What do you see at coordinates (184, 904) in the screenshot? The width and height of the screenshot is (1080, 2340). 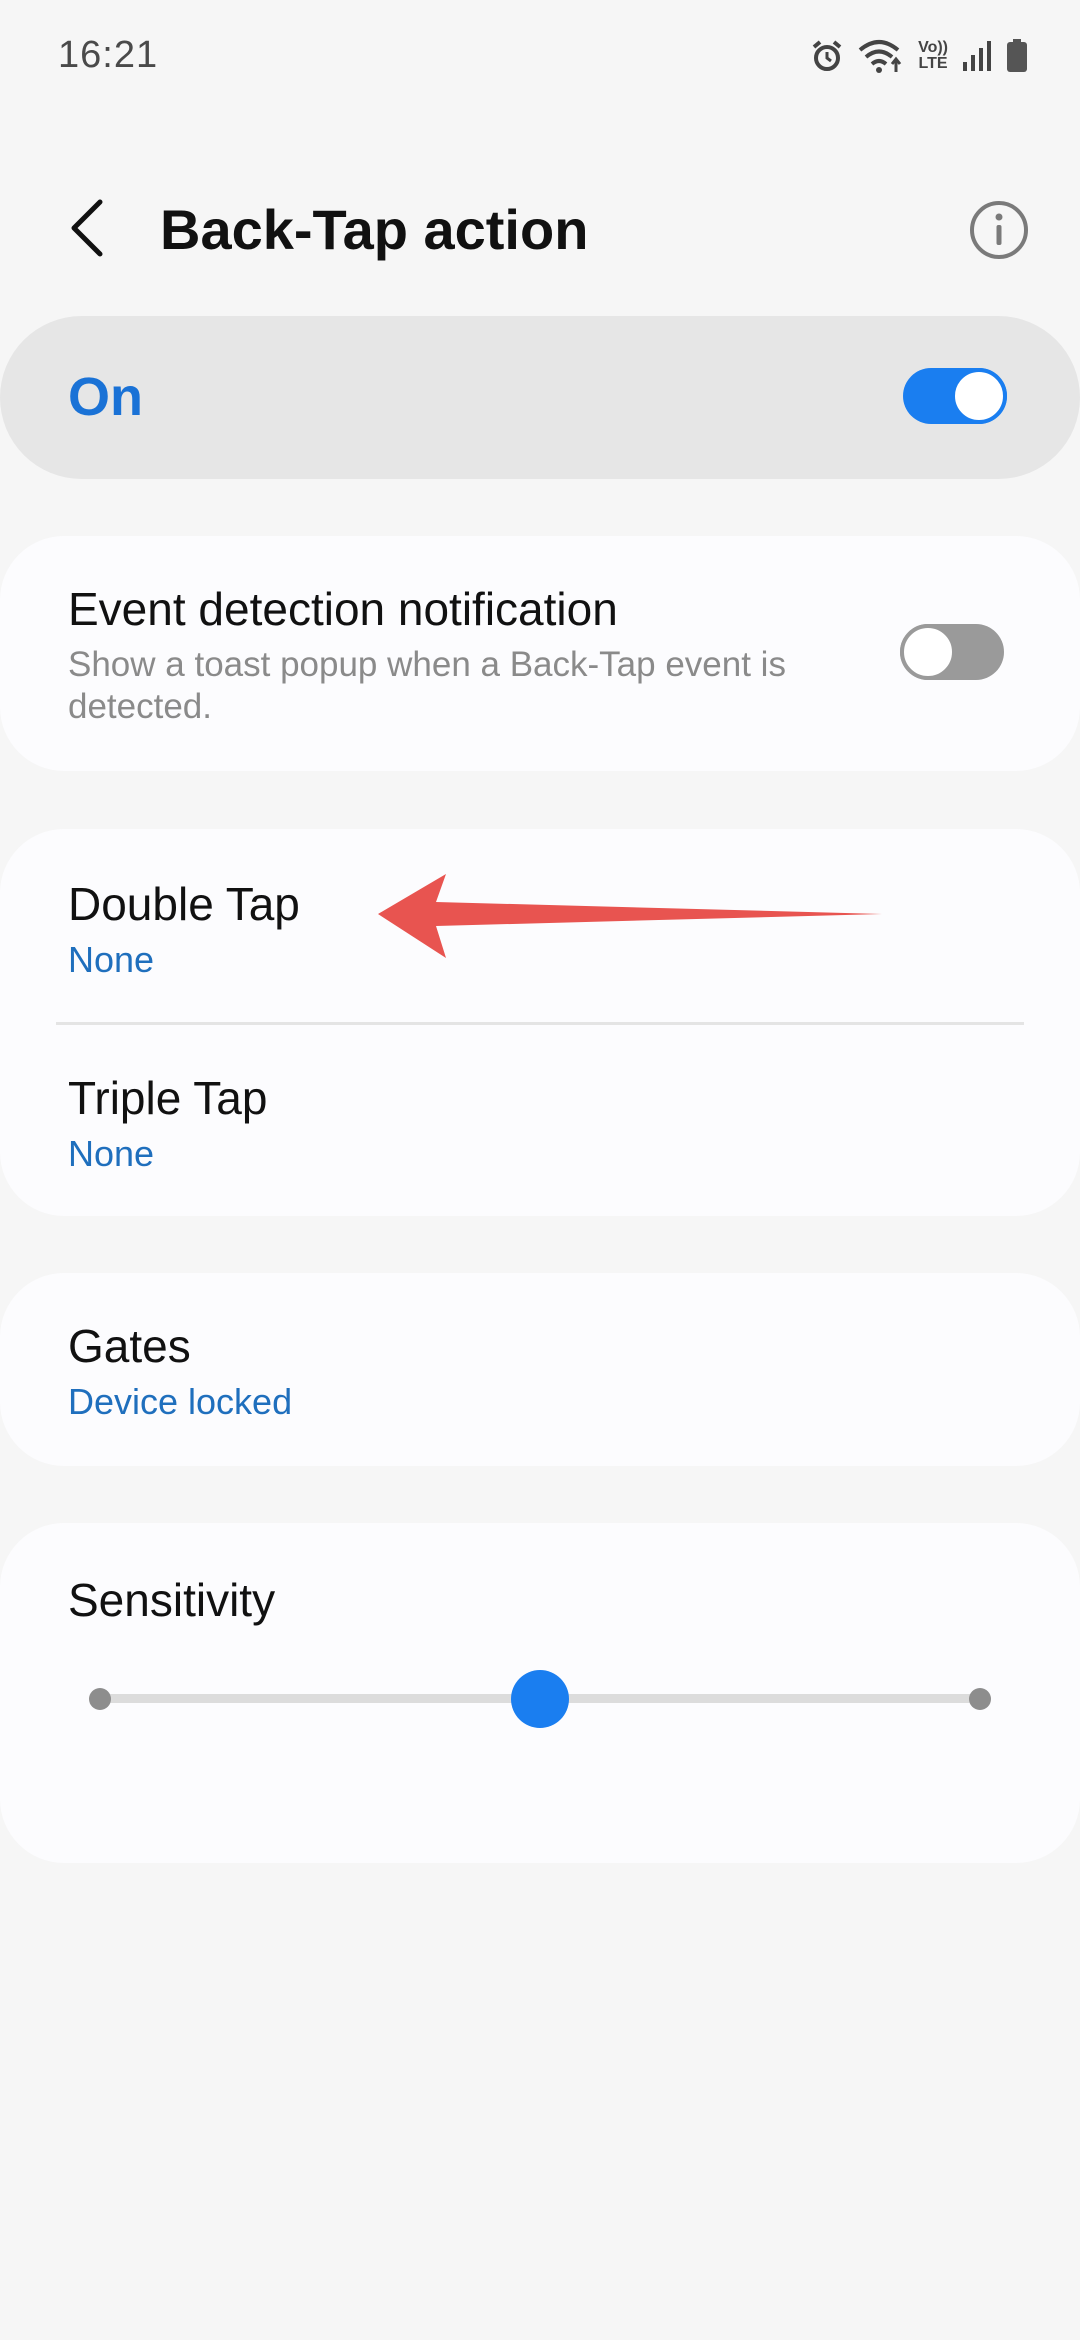 I see `double-tap-title: Double Tap` at bounding box center [184, 904].